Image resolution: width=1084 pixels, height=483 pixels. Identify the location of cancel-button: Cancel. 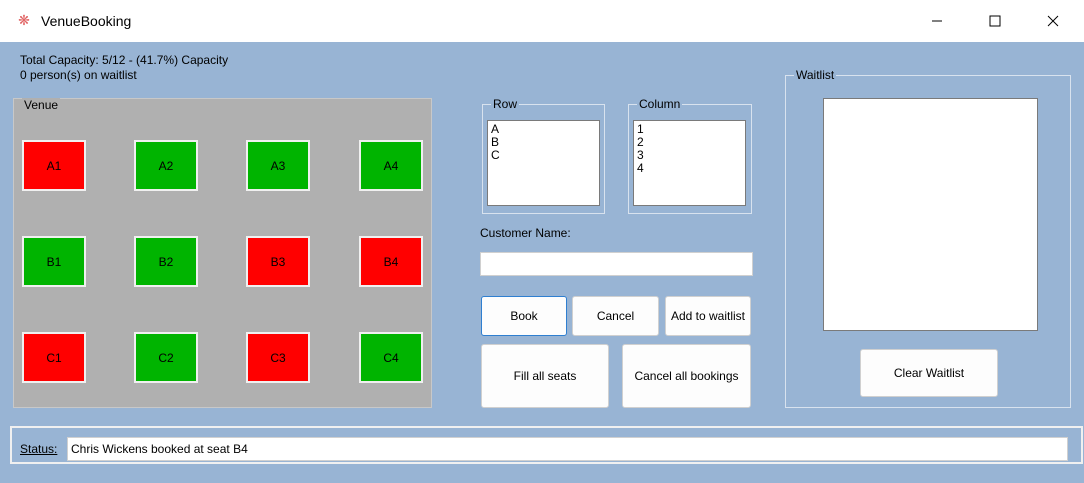
(615, 316).